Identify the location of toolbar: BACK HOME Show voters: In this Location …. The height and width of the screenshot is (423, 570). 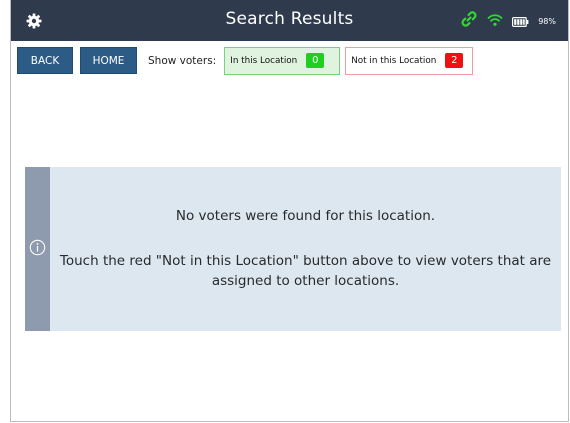
(245, 60).